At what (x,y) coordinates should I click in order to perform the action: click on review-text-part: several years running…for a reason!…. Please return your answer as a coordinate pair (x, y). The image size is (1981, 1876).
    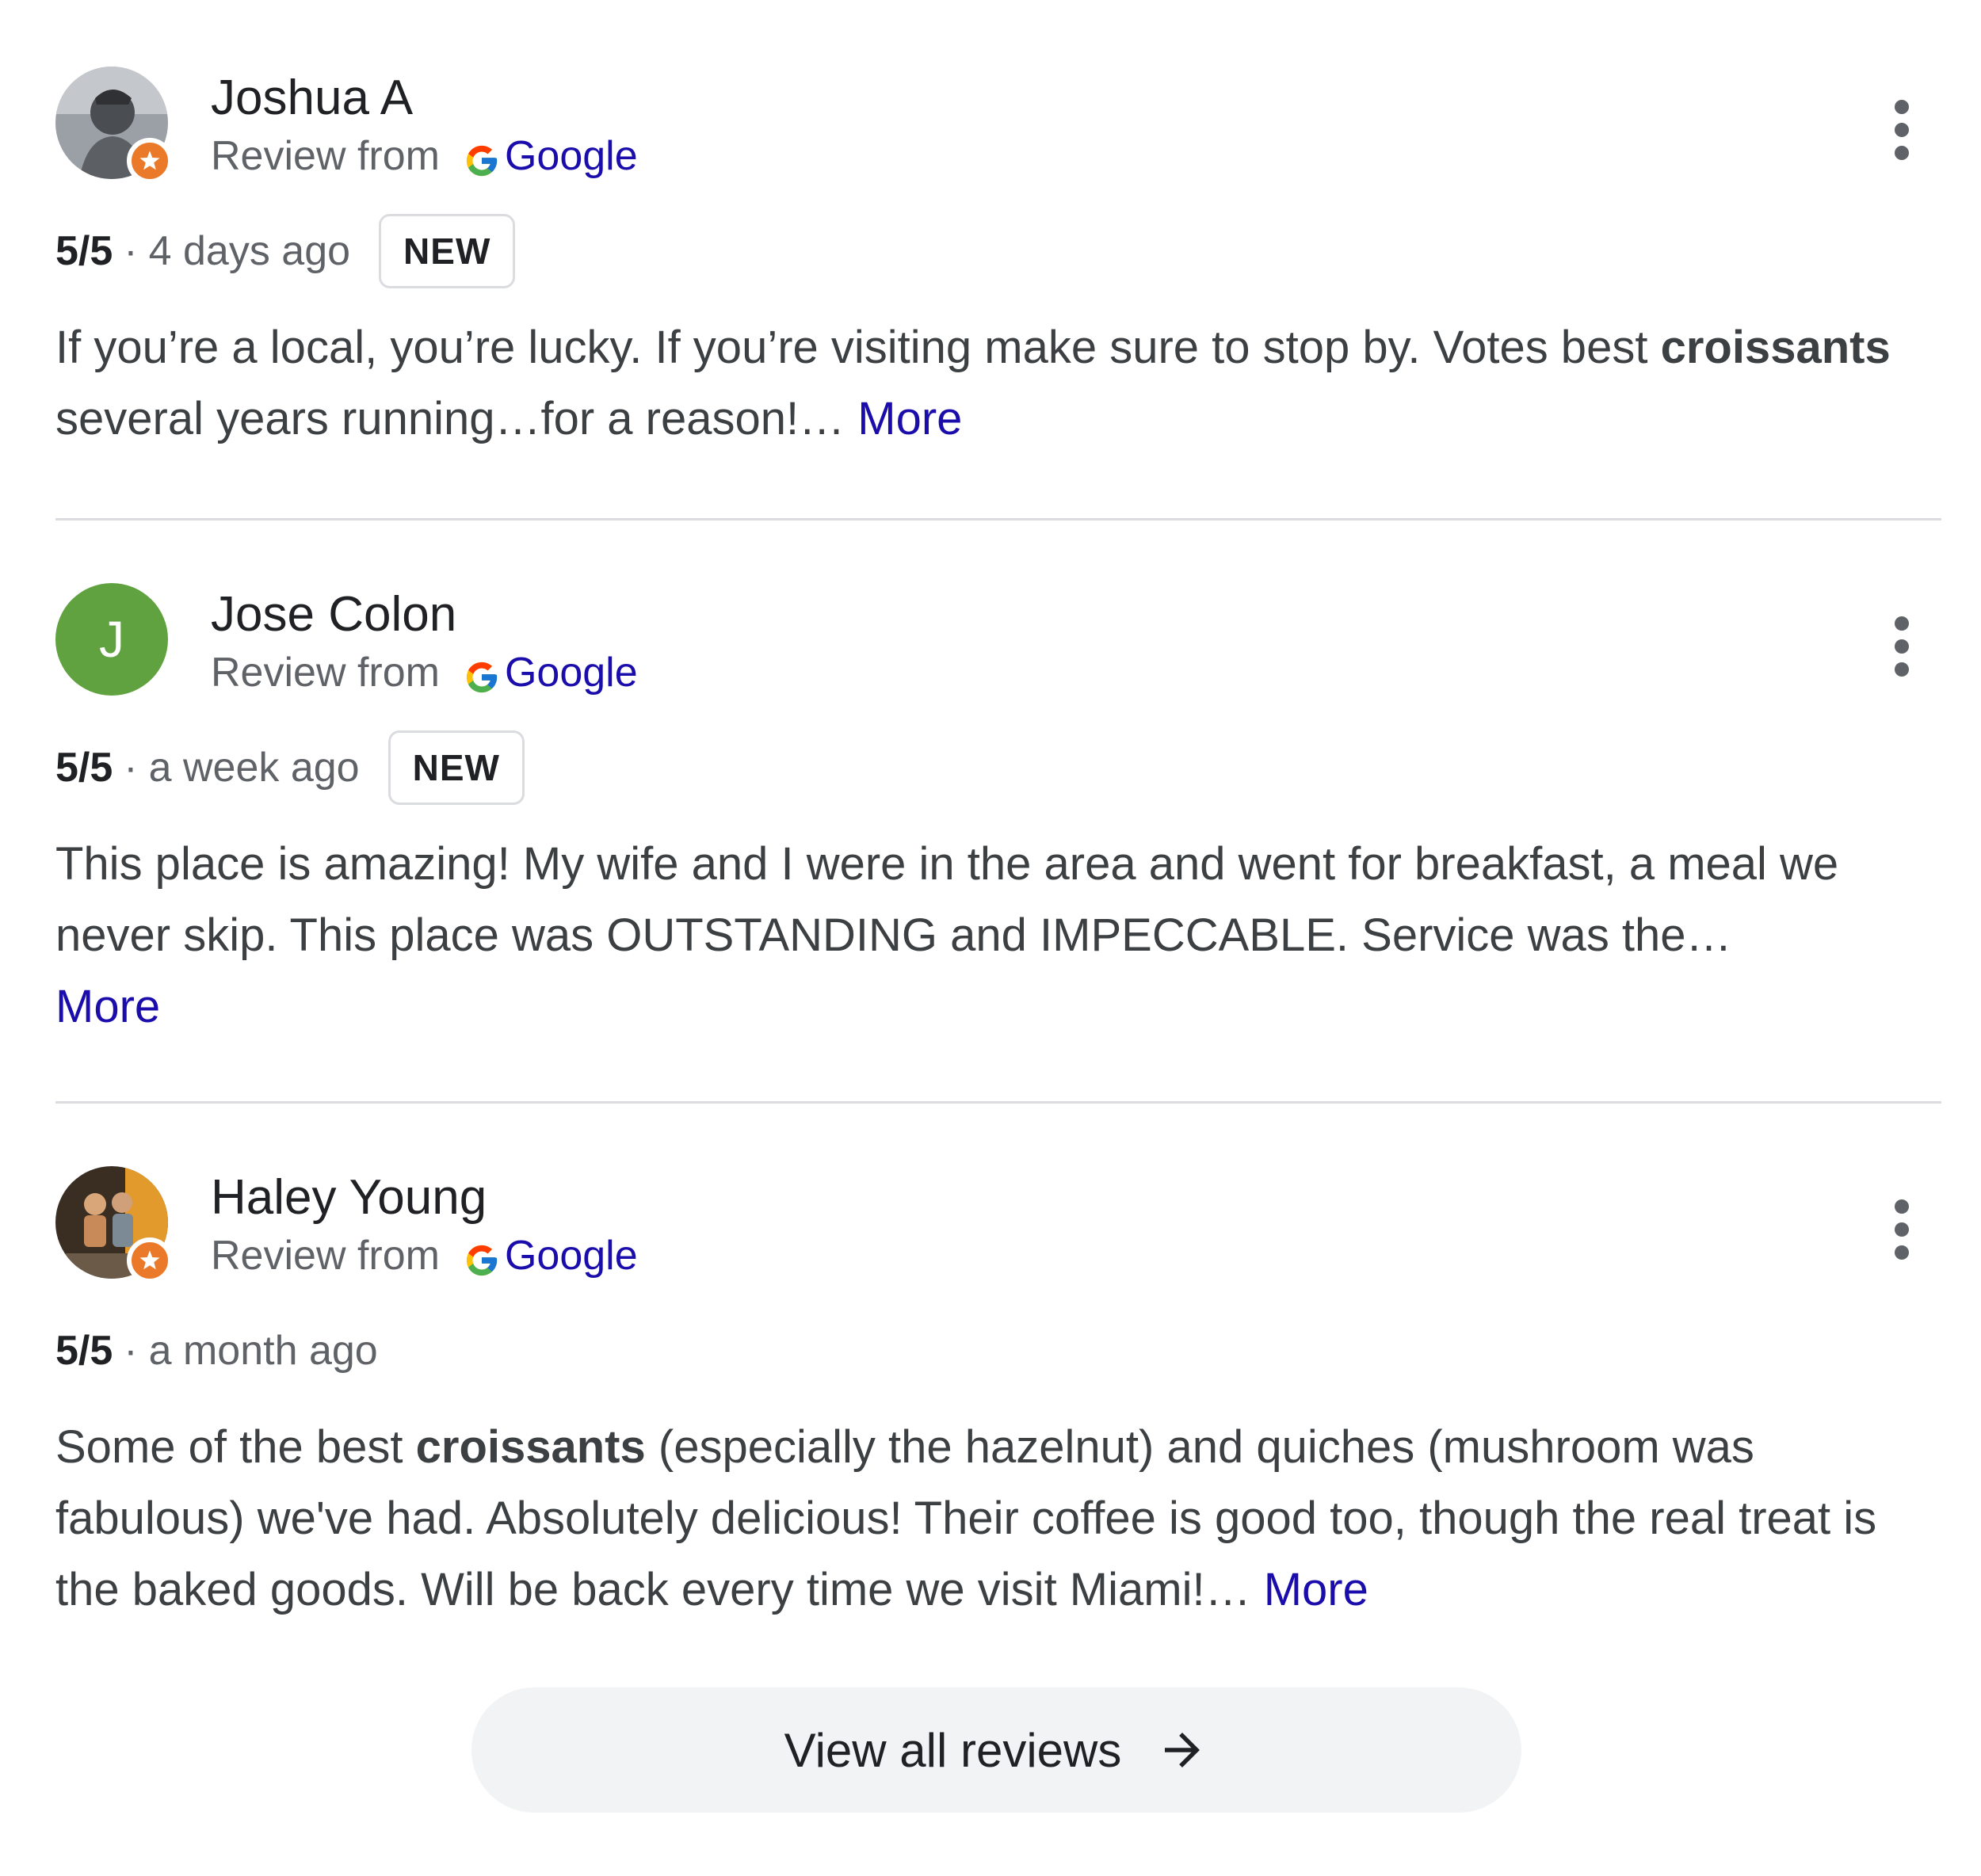
    Looking at the image, I should click on (456, 418).